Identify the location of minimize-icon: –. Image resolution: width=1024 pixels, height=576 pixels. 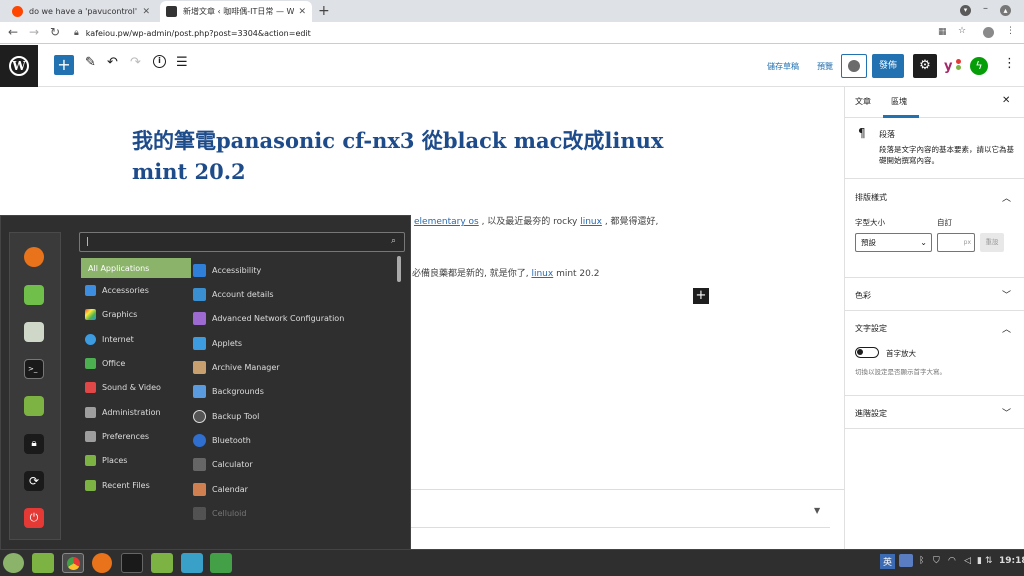
(985, 8).